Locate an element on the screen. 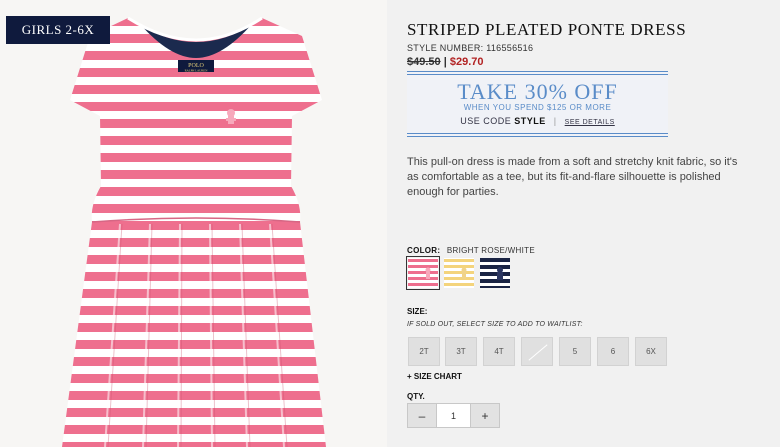 The image size is (780, 447). promo-code-line: USE CODE STYLE | SEE DETAILS is located at coordinates (537, 121).